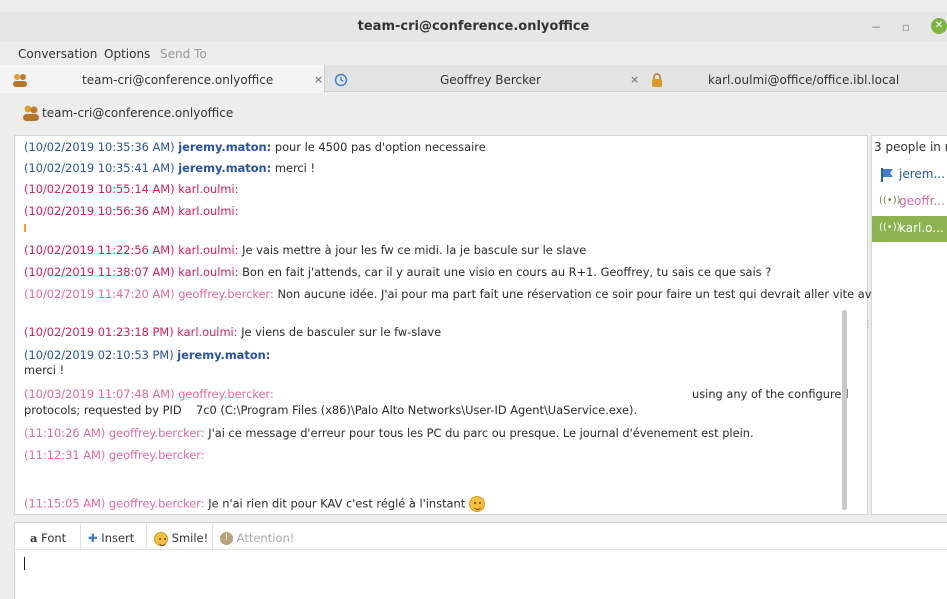 Image resolution: width=947 pixels, height=599 pixels. I want to click on attention-icon: !, so click(226, 538).